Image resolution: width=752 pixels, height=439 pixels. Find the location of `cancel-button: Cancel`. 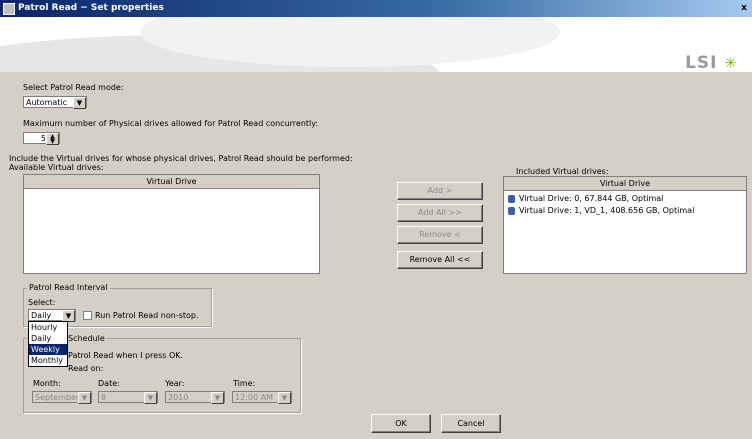

cancel-button: Cancel is located at coordinates (471, 423).